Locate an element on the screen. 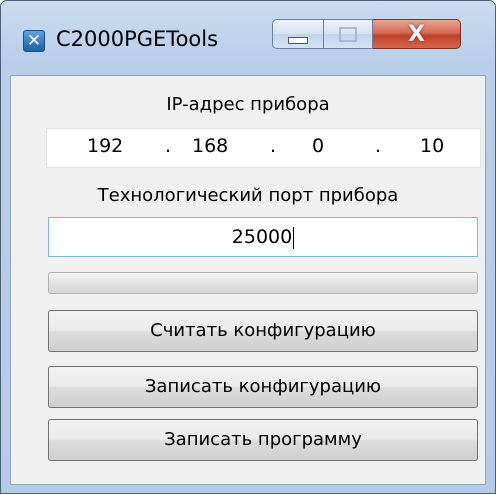 This screenshot has height=494, width=496. ip-octet-4: 10 is located at coordinates (432, 146).